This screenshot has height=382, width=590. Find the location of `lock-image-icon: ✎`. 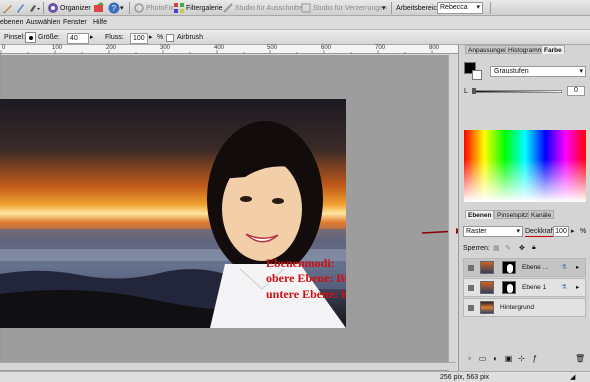

lock-image-icon: ✎ is located at coordinates (508, 248).